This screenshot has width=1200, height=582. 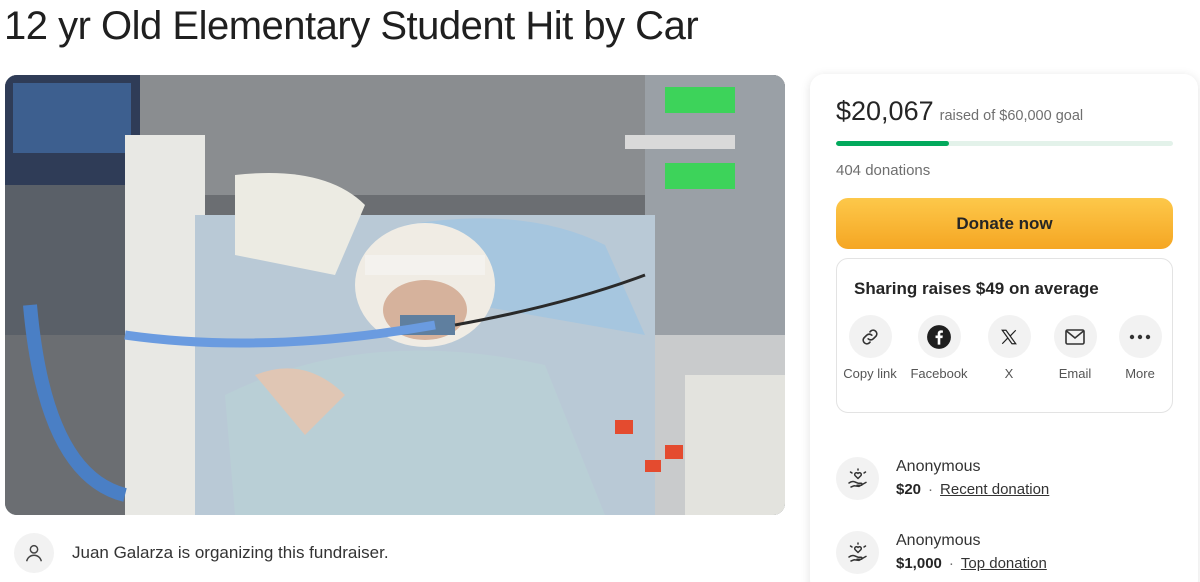 I want to click on recent-donation-link: Recent donation, so click(x=994, y=489).